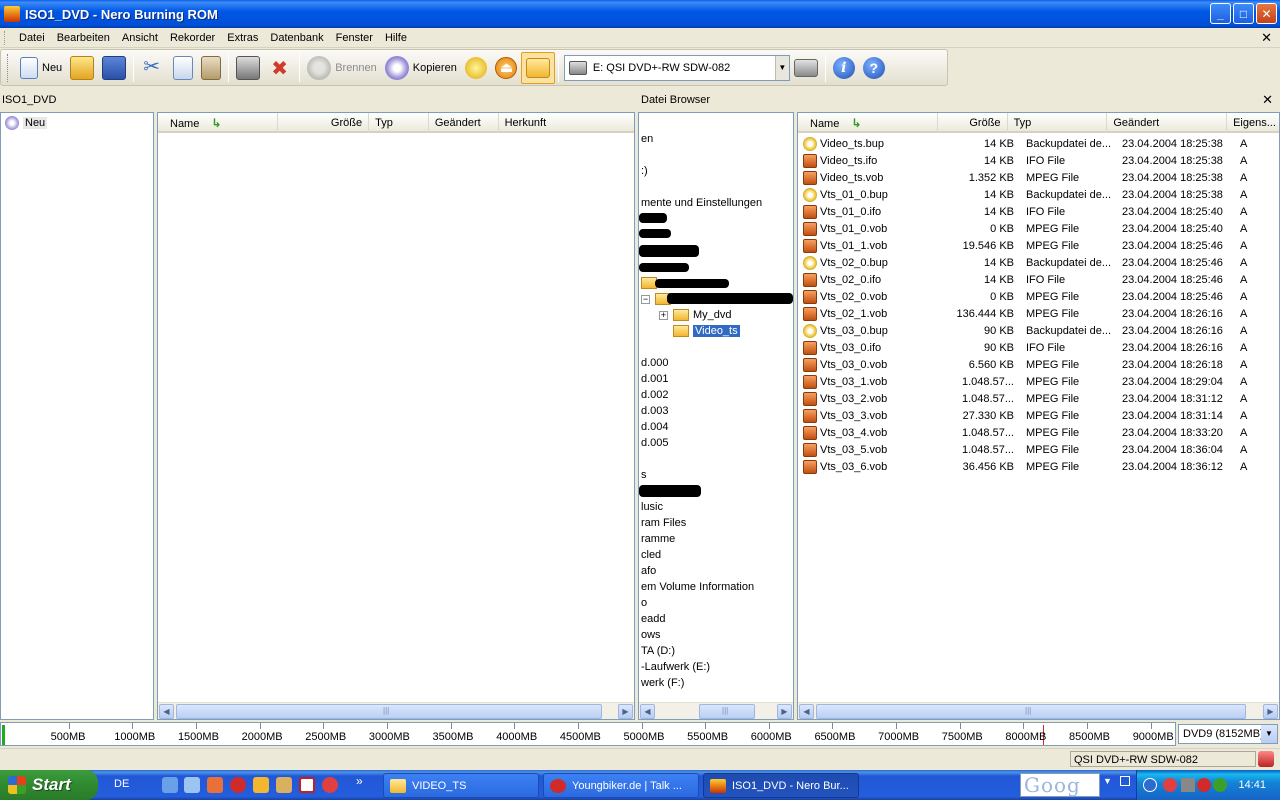  I want to click on copy-disc-button: Kopieren, so click(421, 68).